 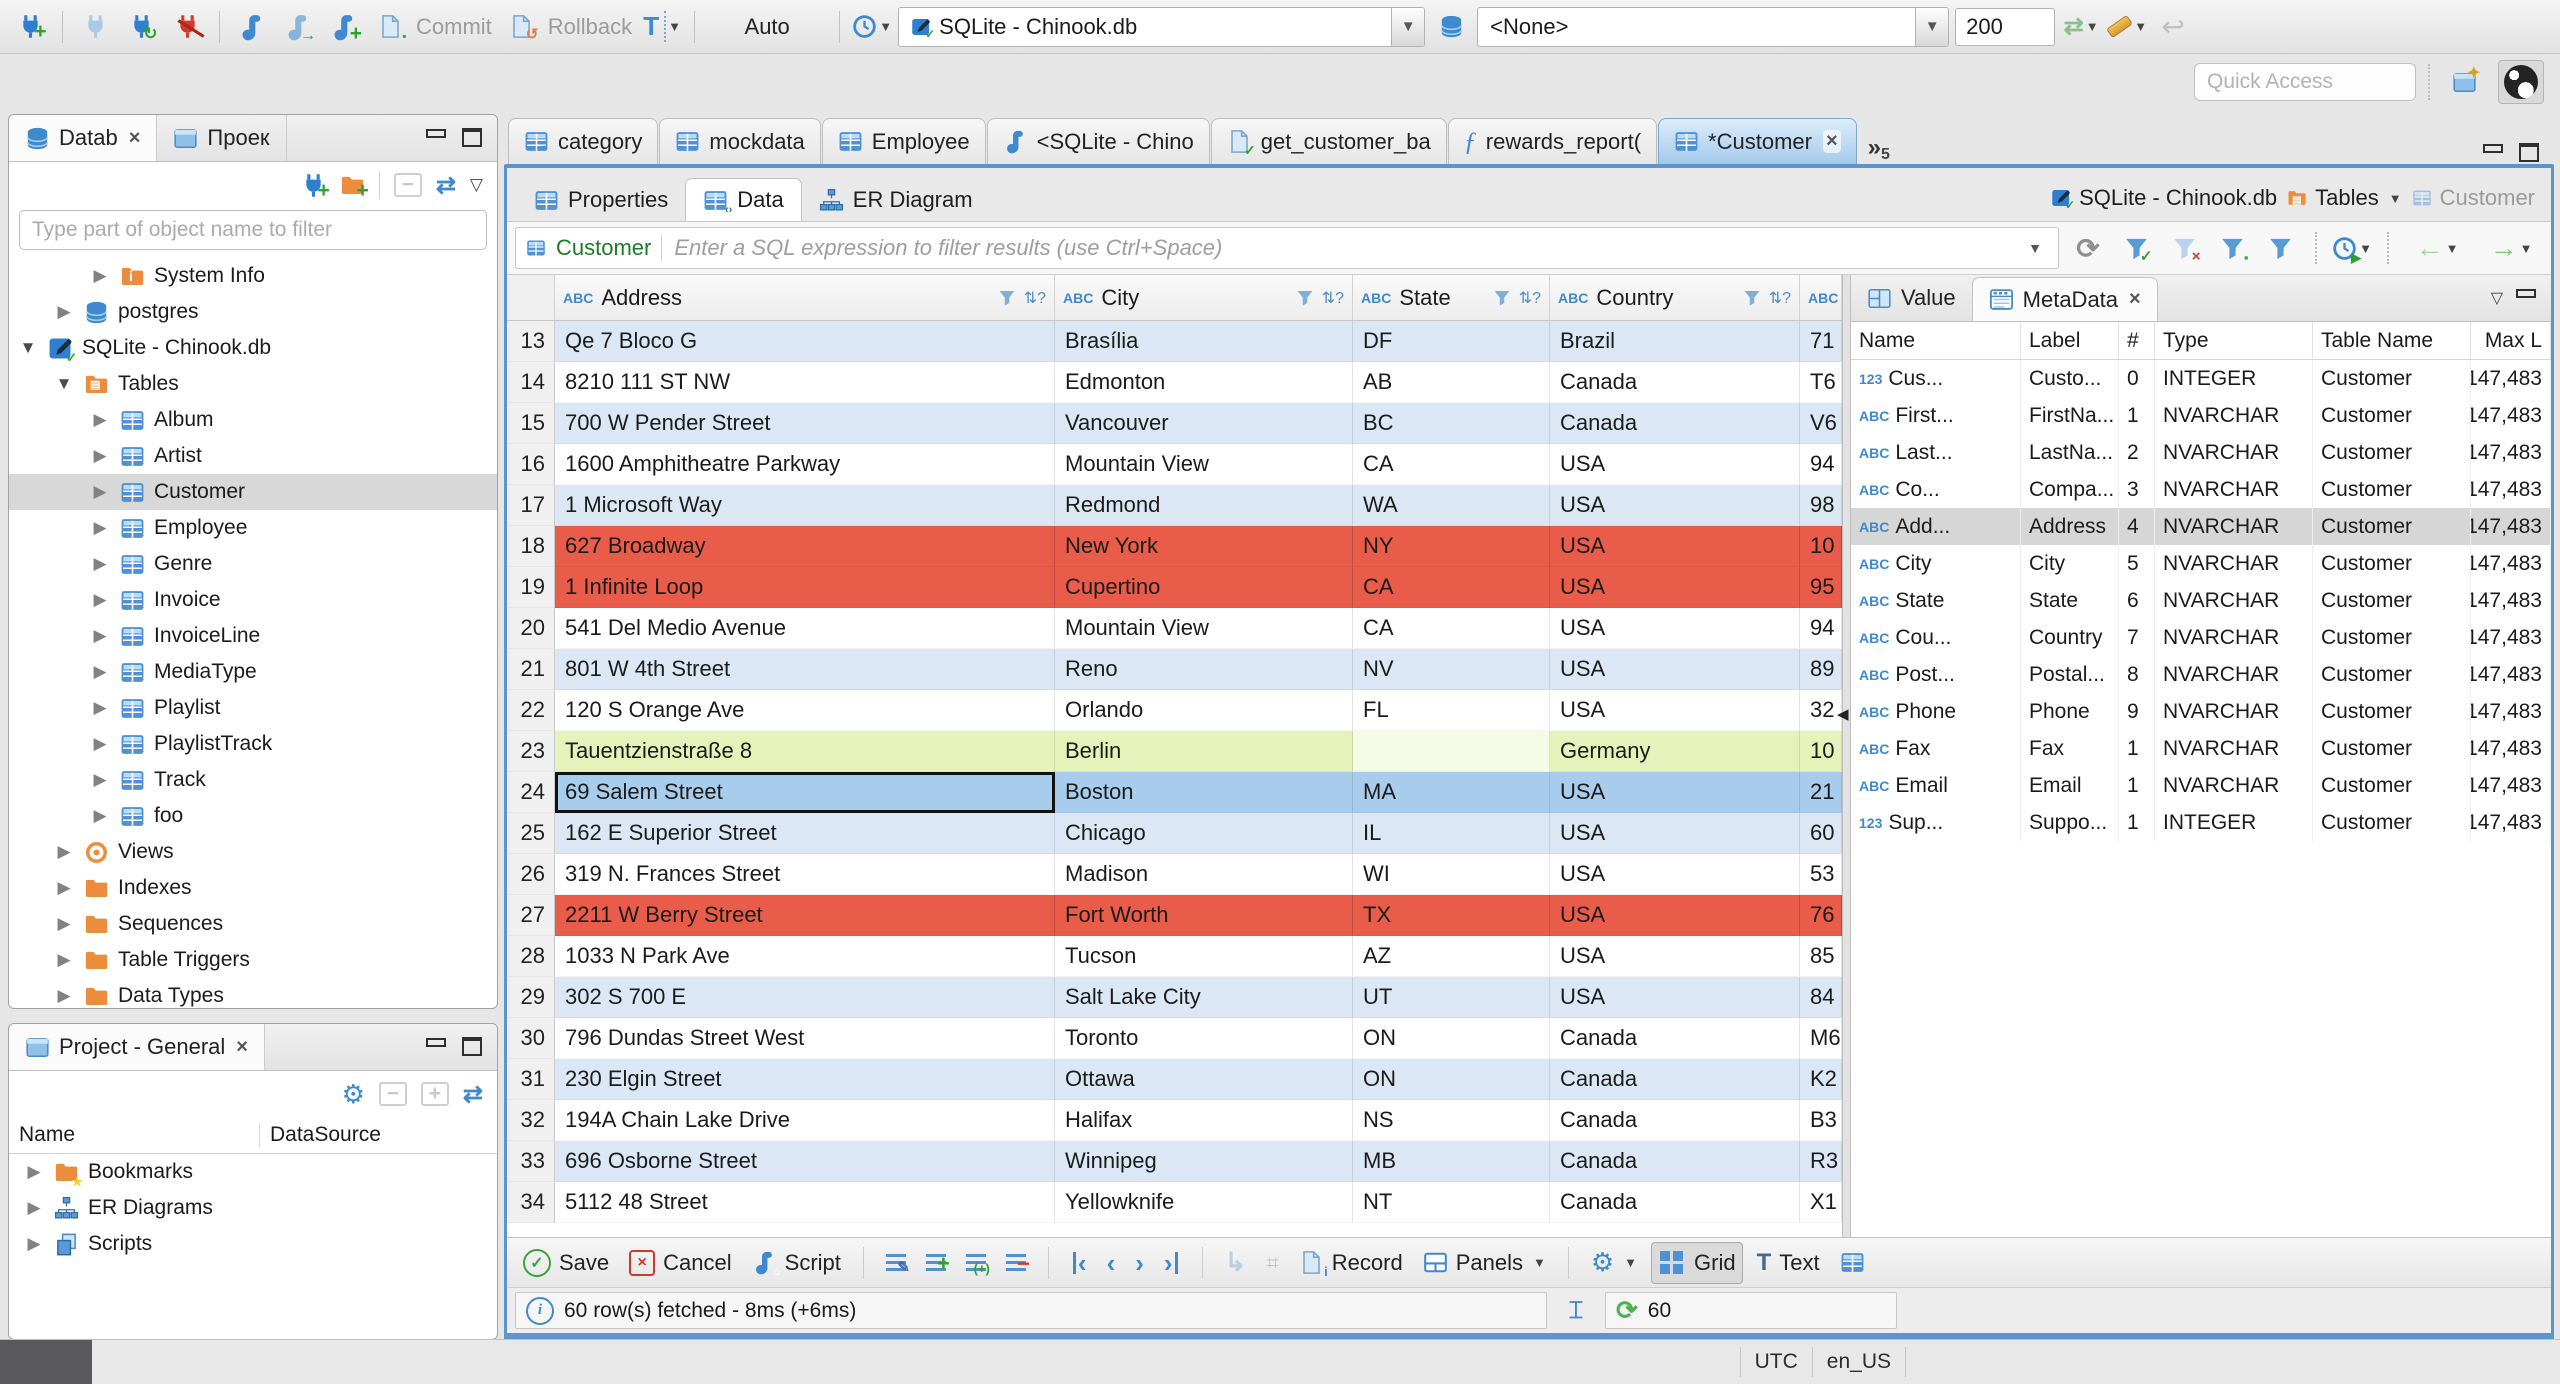 I want to click on schema-combo: <None> ▼, so click(x=1713, y=26).